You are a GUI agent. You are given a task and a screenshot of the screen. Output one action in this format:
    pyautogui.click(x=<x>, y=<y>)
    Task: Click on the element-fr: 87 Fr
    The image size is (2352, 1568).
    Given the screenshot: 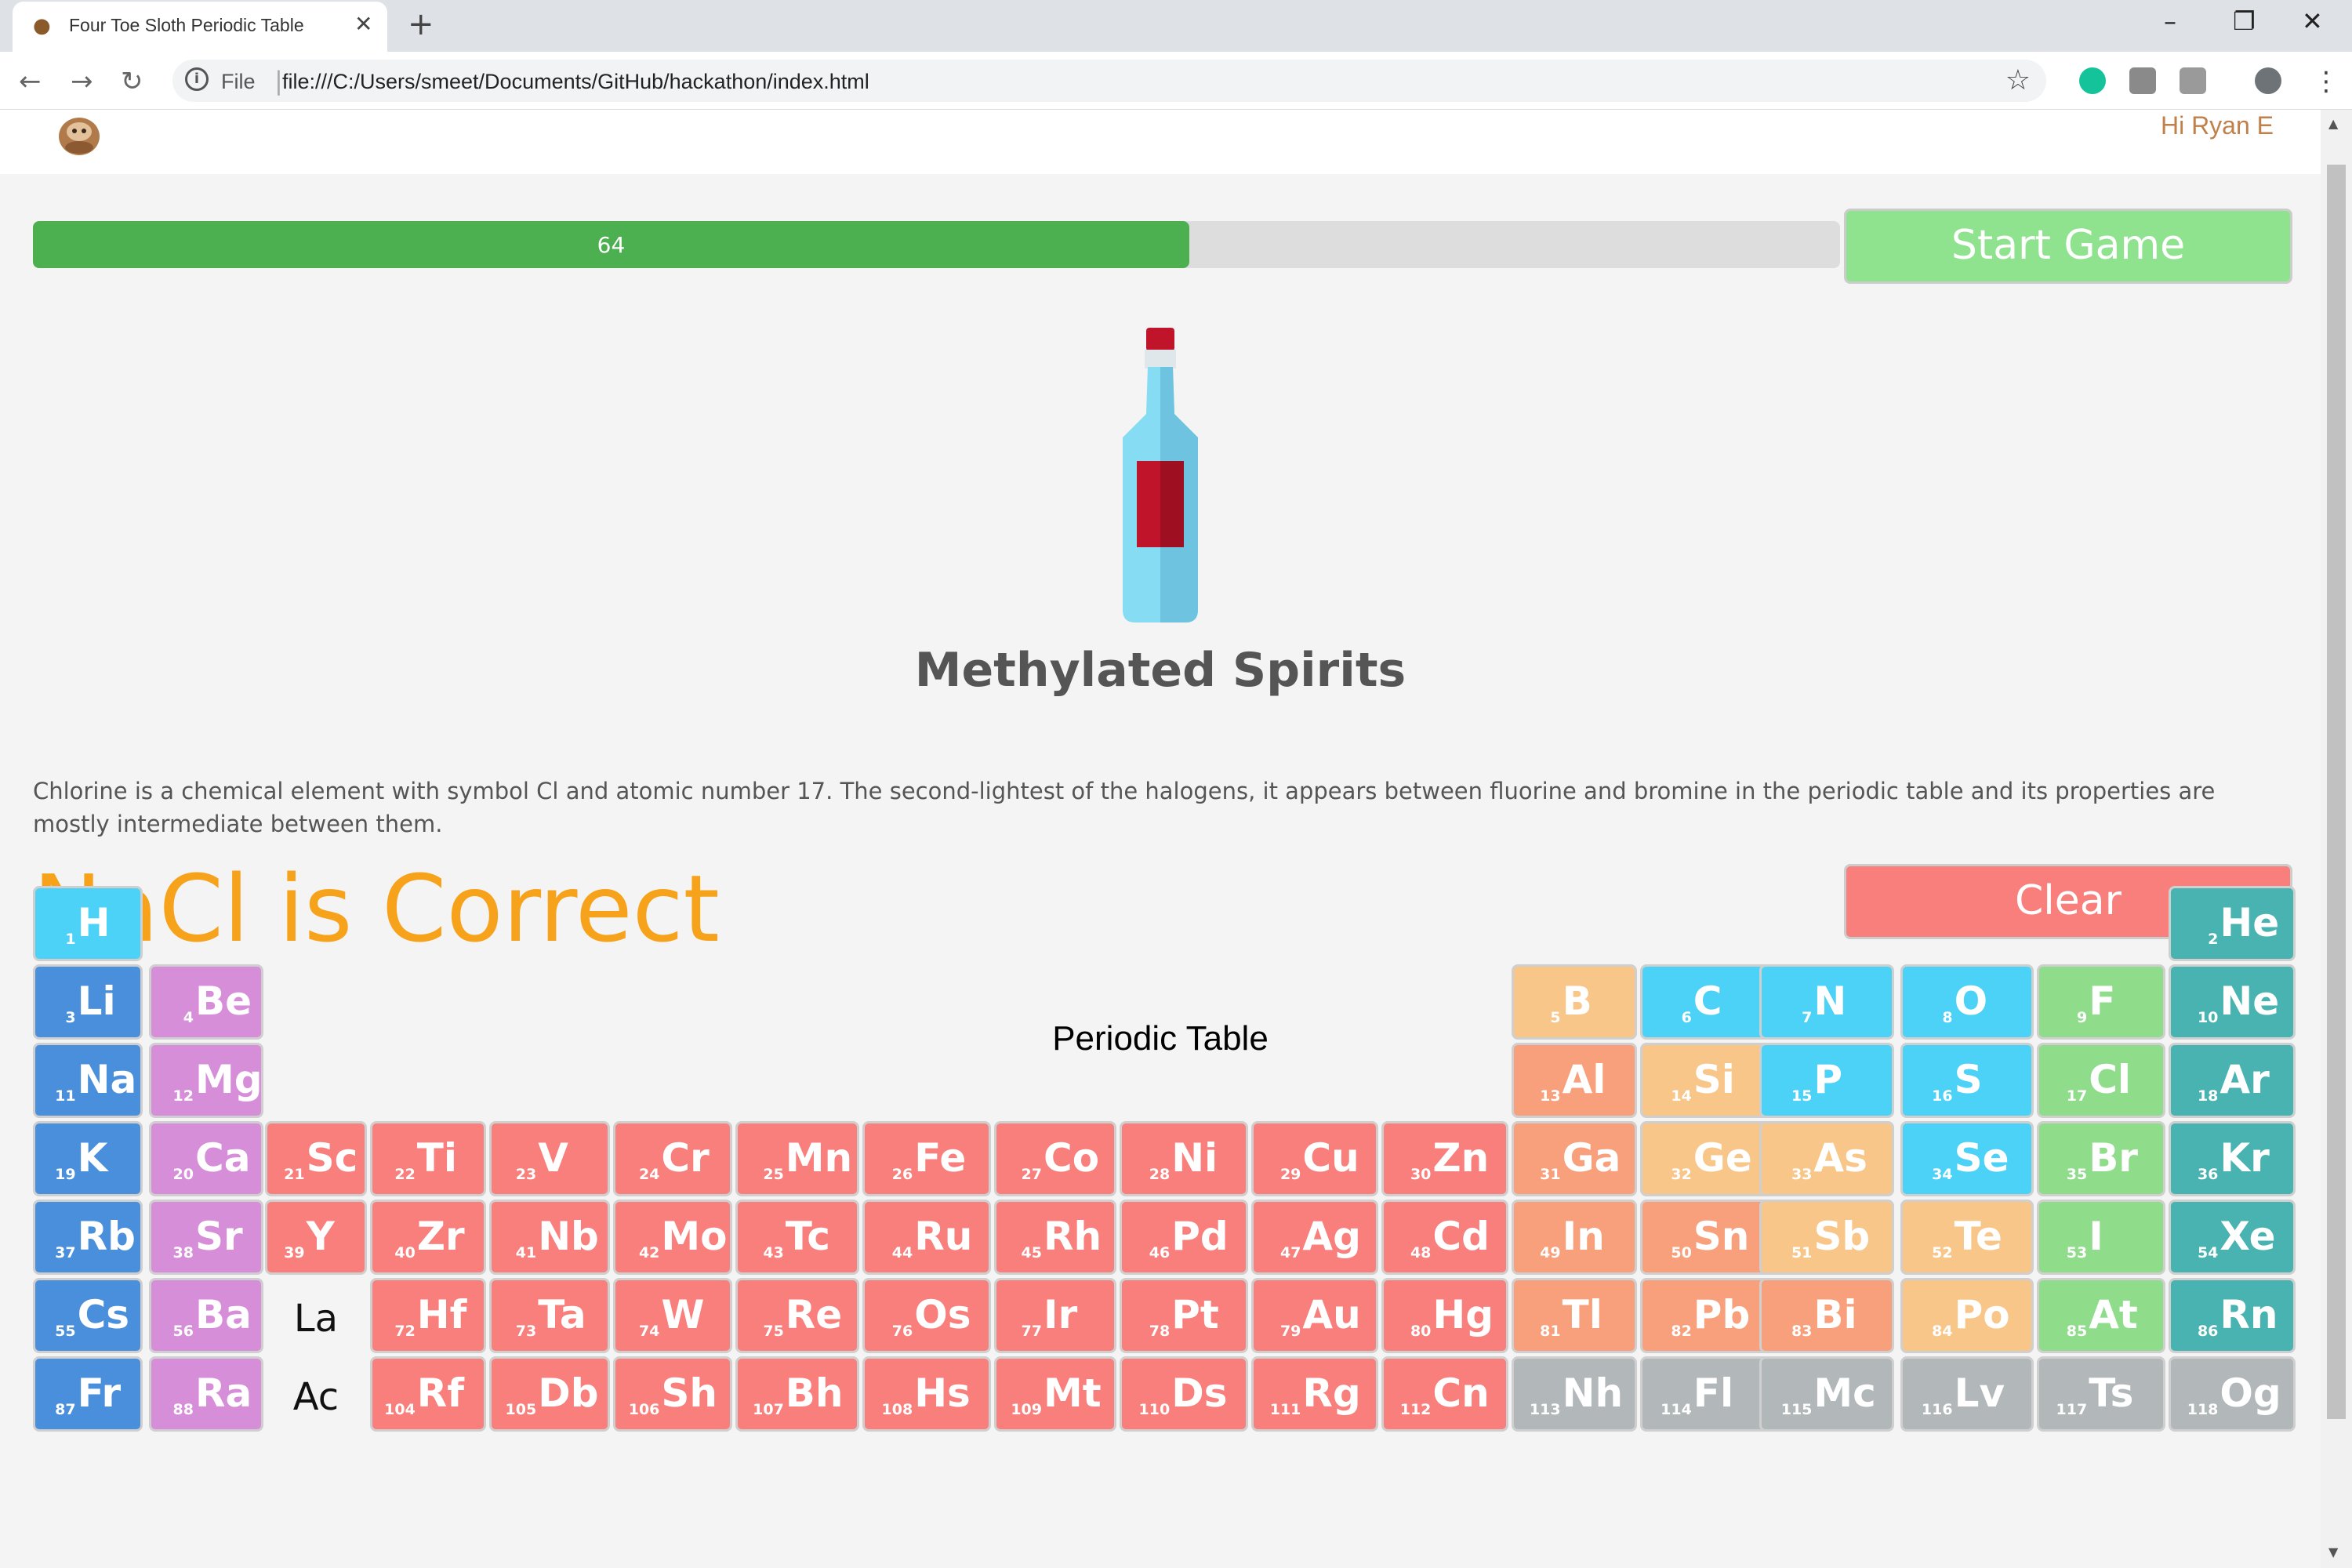 What is the action you would take?
    pyautogui.click(x=88, y=1394)
    